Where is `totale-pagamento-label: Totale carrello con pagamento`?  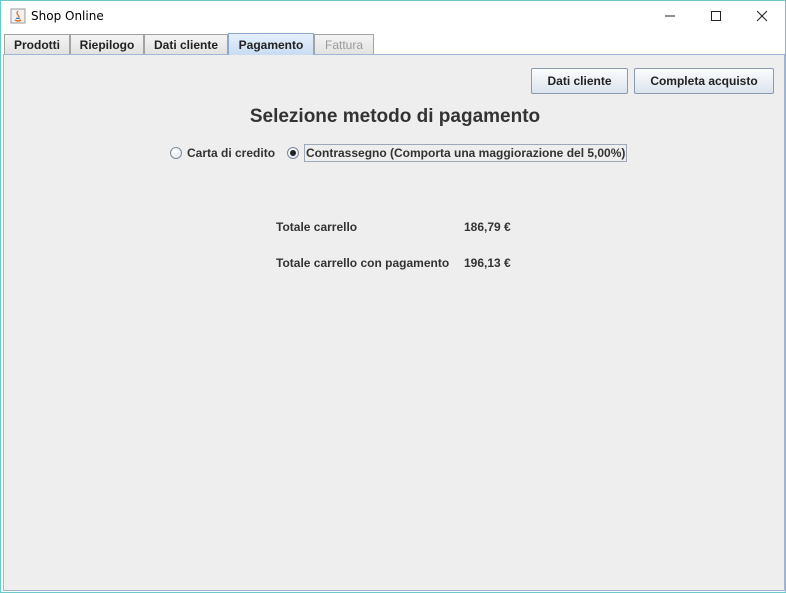 totale-pagamento-label: Totale carrello con pagamento is located at coordinates (363, 263).